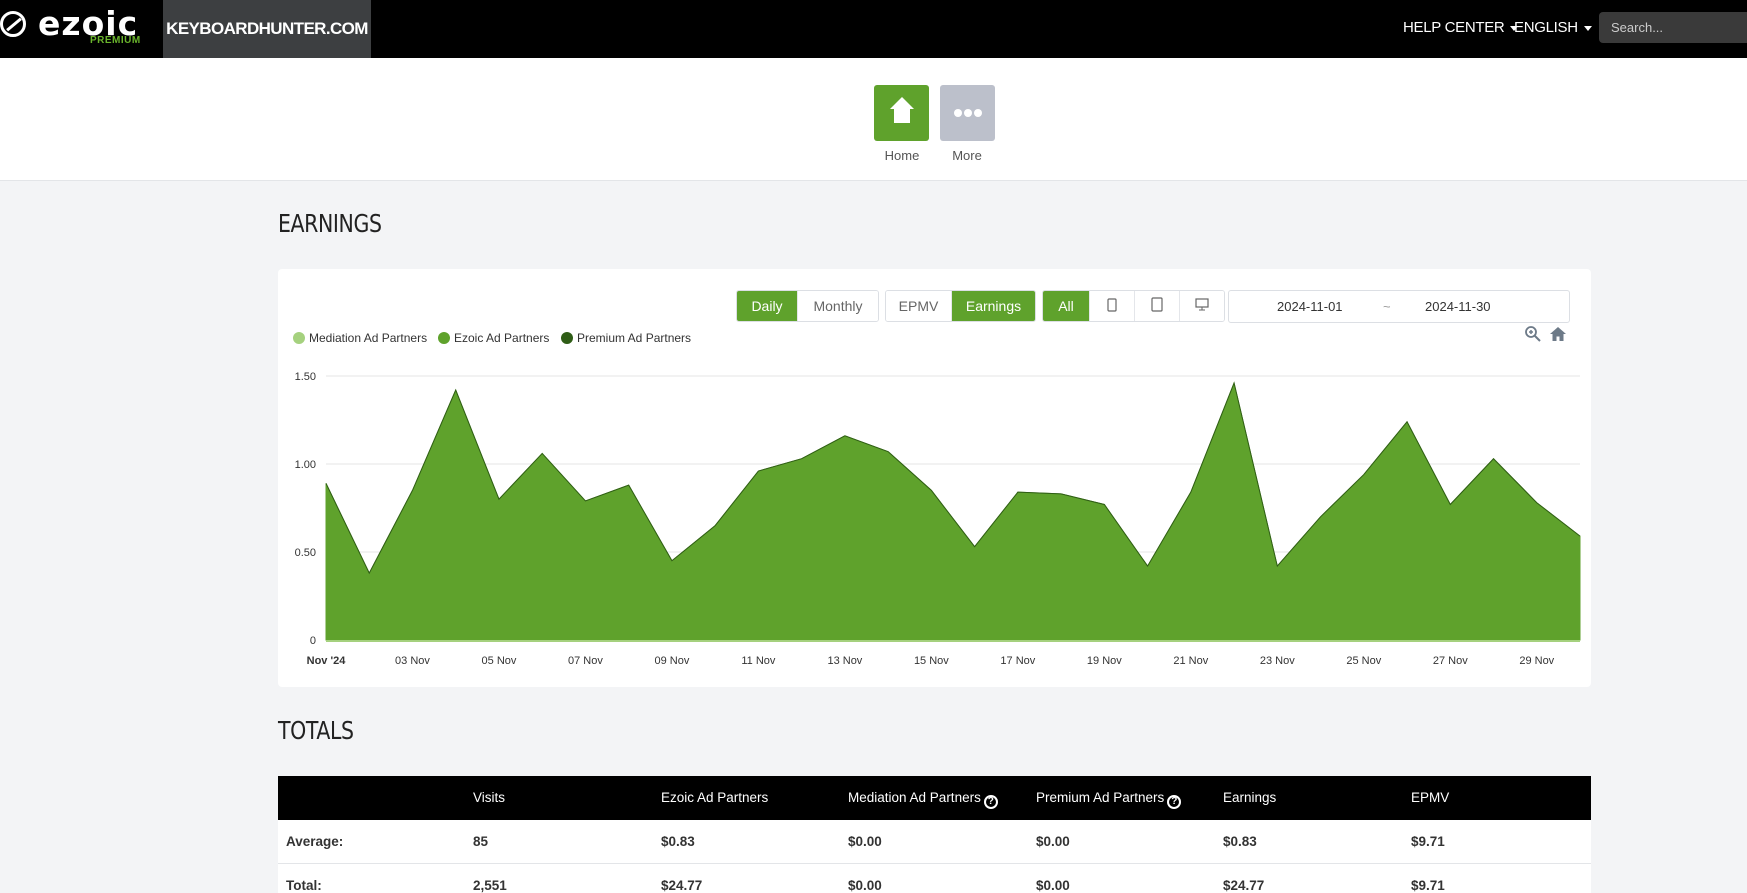 This screenshot has height=893, width=1747. I want to click on x-tick-label: 05 Nov, so click(499, 661).